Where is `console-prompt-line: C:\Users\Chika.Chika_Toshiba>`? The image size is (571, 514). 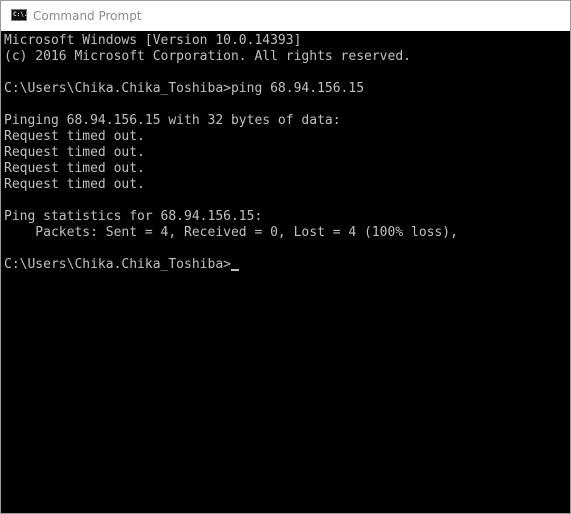 console-prompt-line: C:\Users\Chika.Chika_Toshiba> is located at coordinates (231, 265).